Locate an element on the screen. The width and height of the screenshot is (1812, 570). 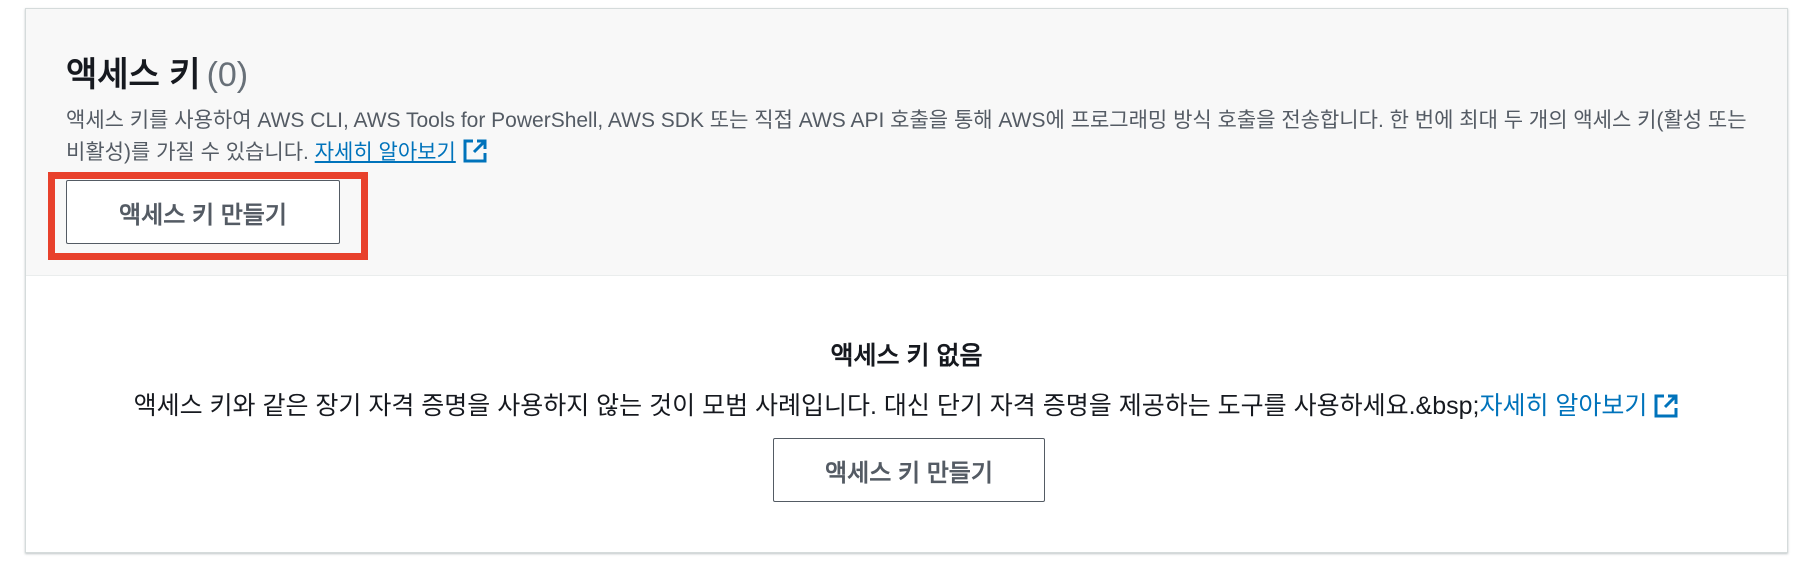
learn-more-link: 자세히 알아보기 is located at coordinates (385, 152).